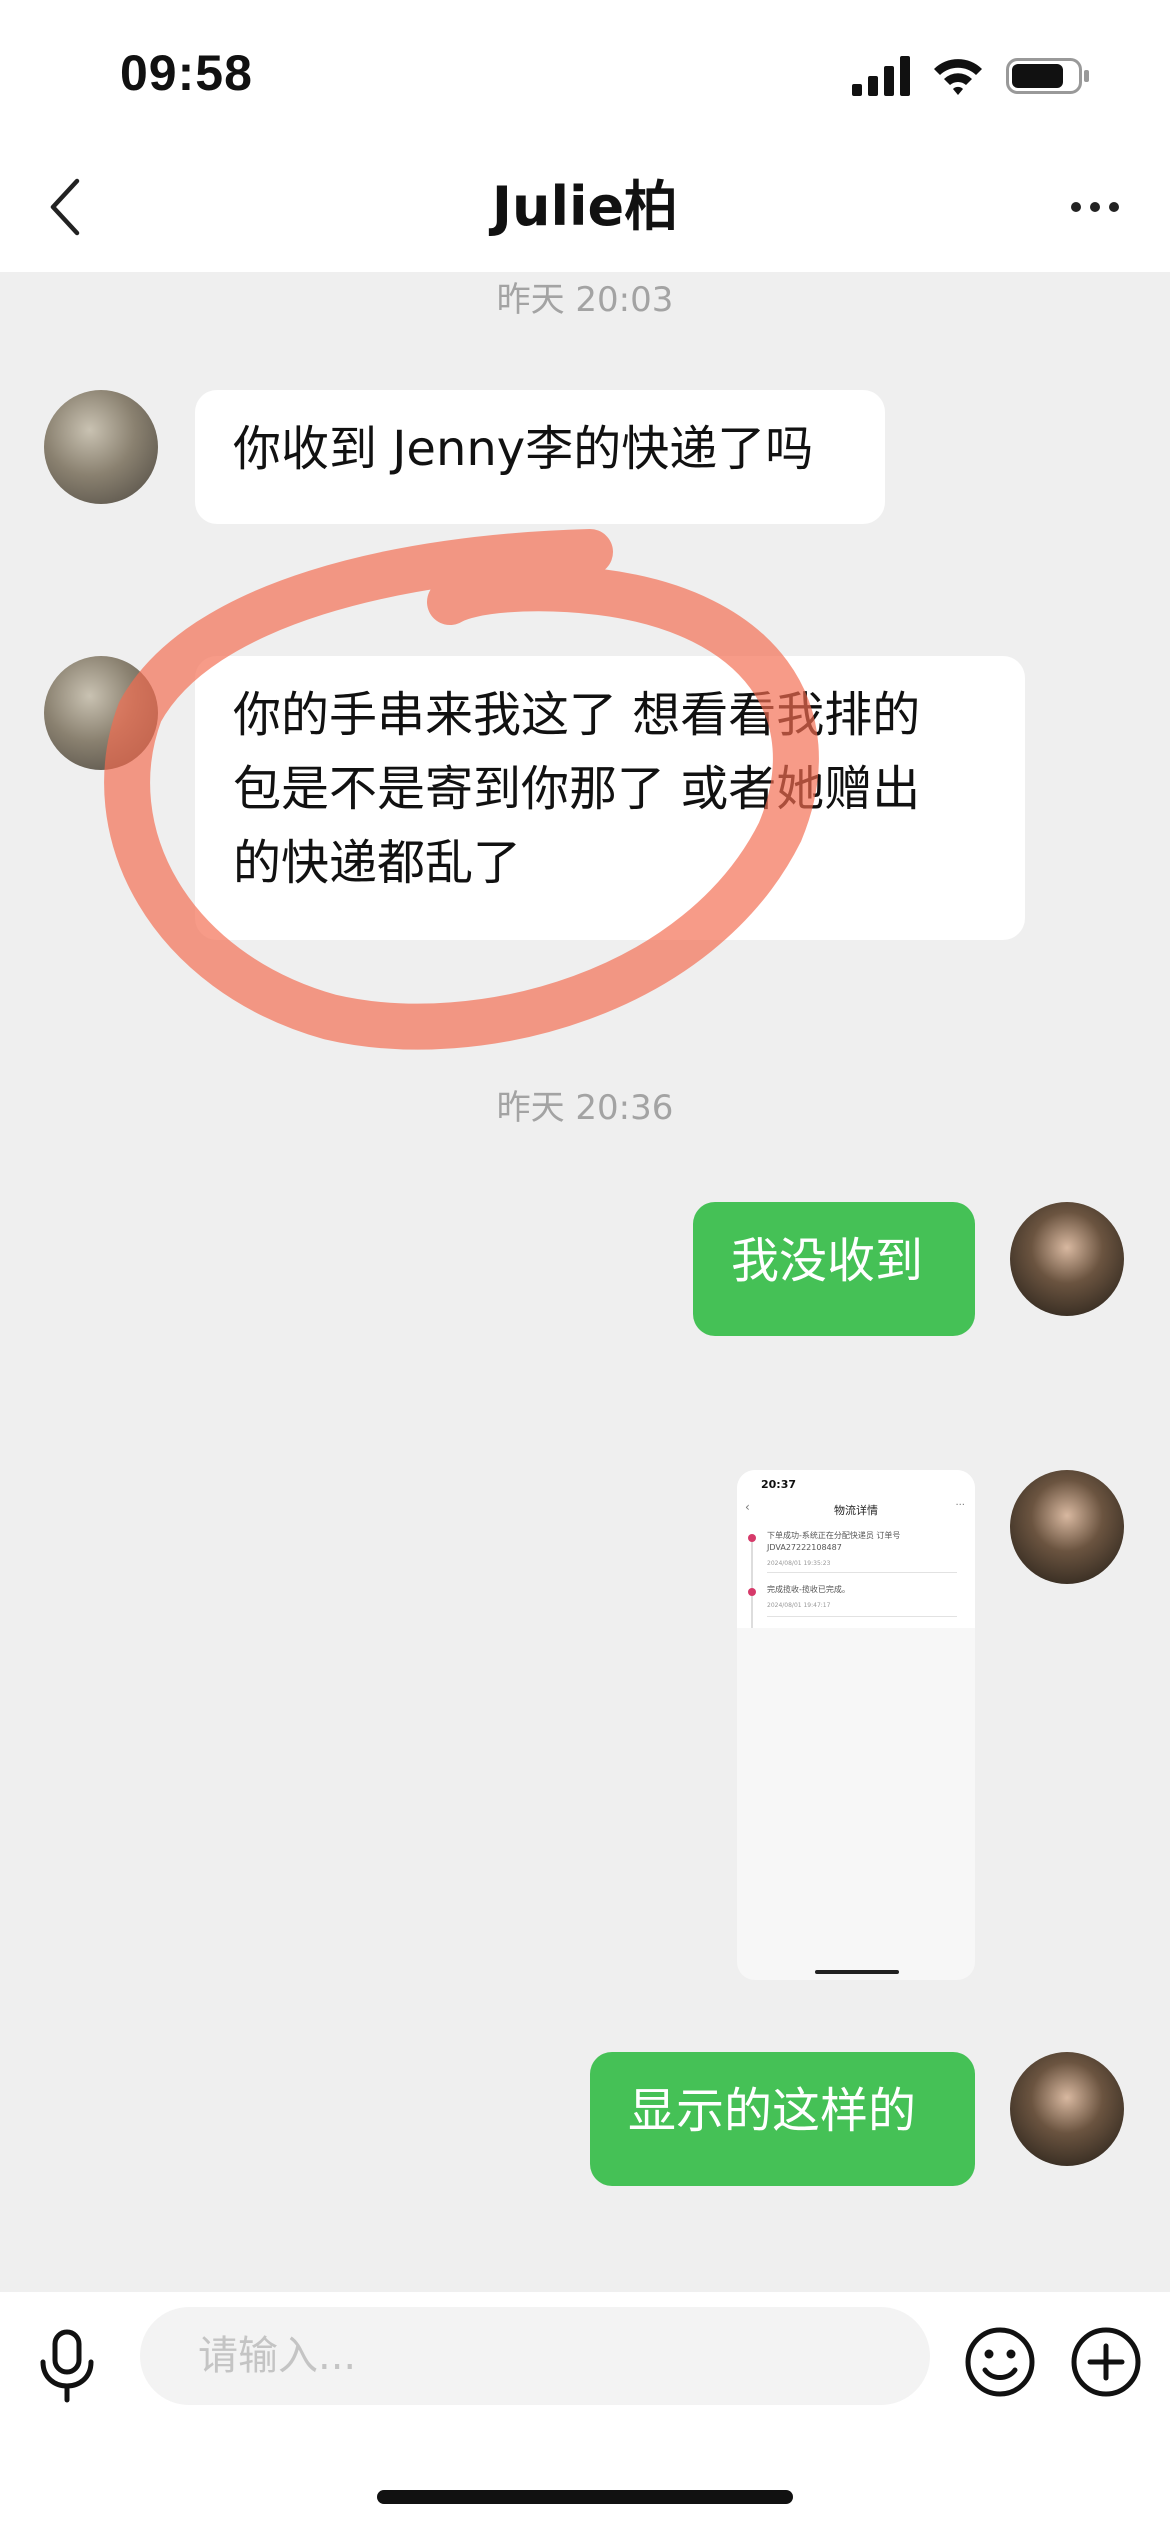 The height and width of the screenshot is (2532, 1170). I want to click on add-attachment-button, so click(1106, 2362).